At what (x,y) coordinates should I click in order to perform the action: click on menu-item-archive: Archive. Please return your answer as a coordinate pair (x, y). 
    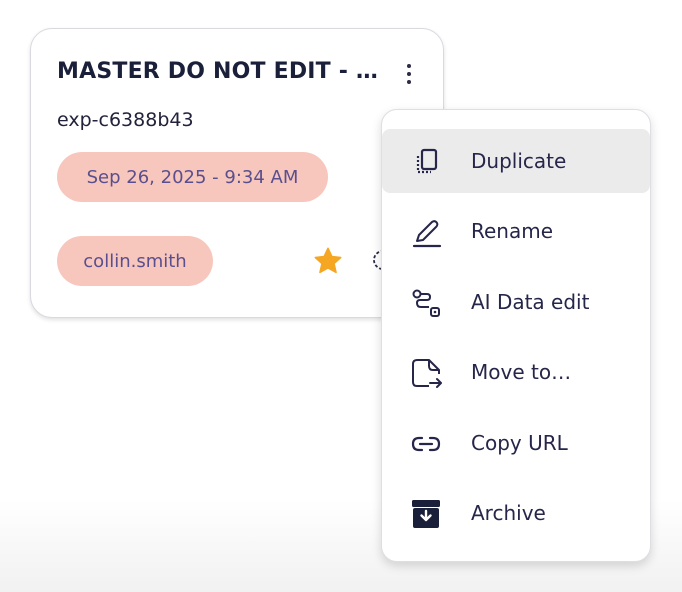
    Looking at the image, I should click on (517, 513).